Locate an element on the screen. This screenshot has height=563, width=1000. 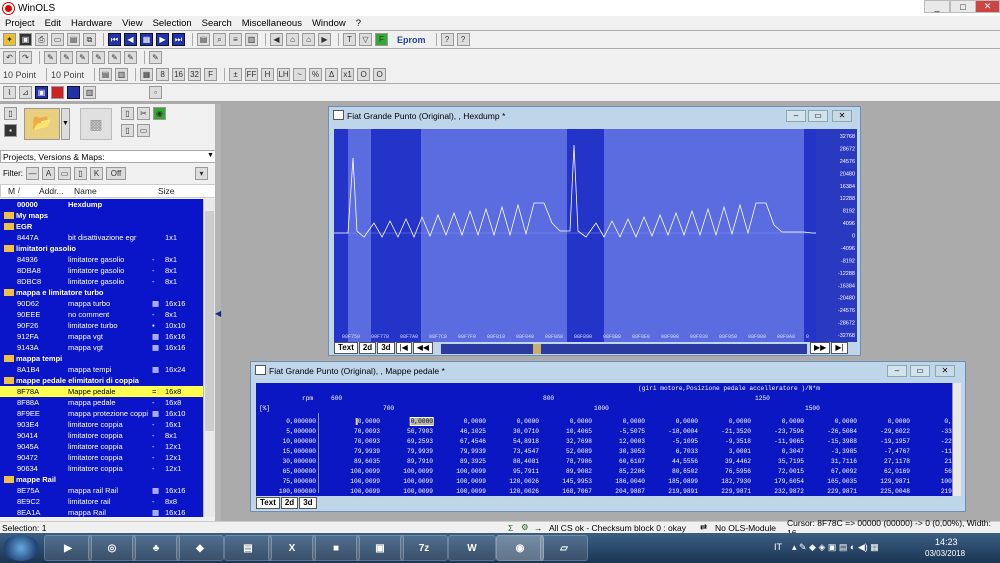
map-cell: 3,0001 is located at coordinates (740, 451).